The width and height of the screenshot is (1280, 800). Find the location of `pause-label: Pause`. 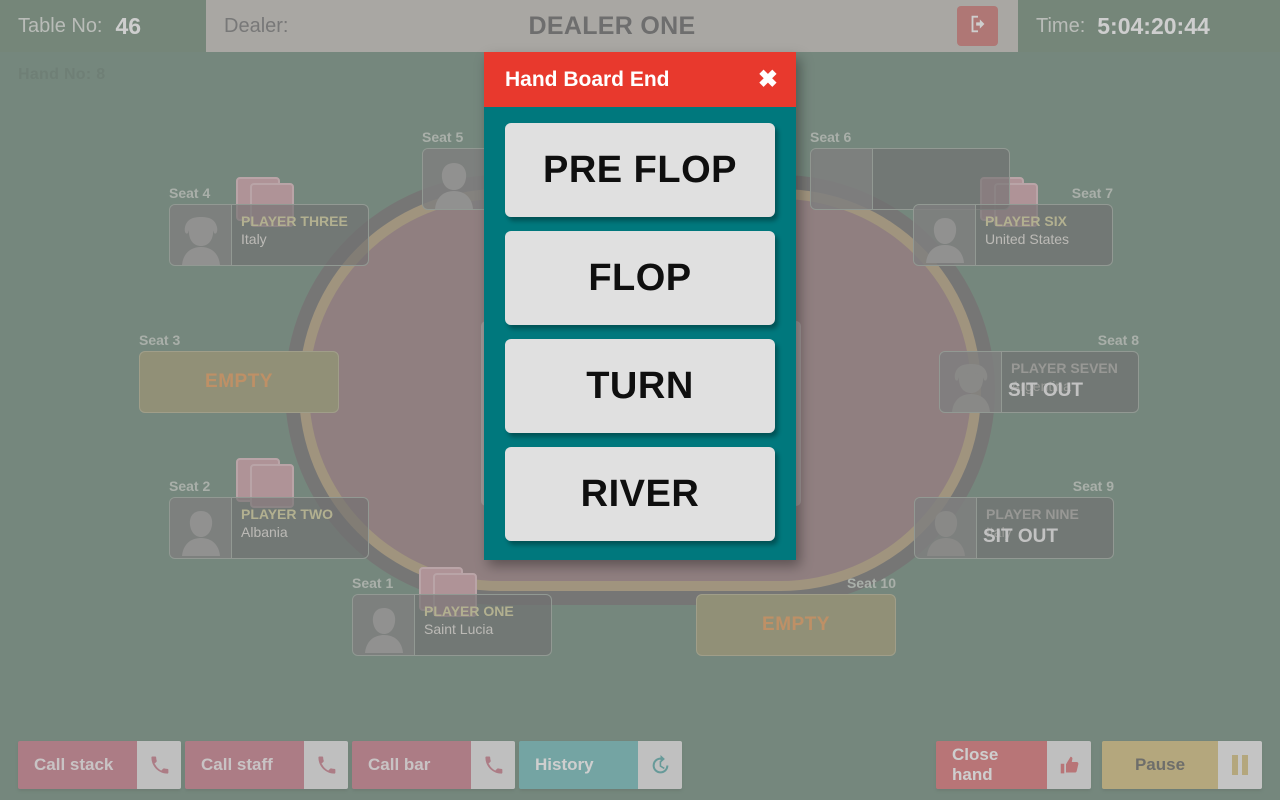

pause-label: Pause is located at coordinates (1160, 765).